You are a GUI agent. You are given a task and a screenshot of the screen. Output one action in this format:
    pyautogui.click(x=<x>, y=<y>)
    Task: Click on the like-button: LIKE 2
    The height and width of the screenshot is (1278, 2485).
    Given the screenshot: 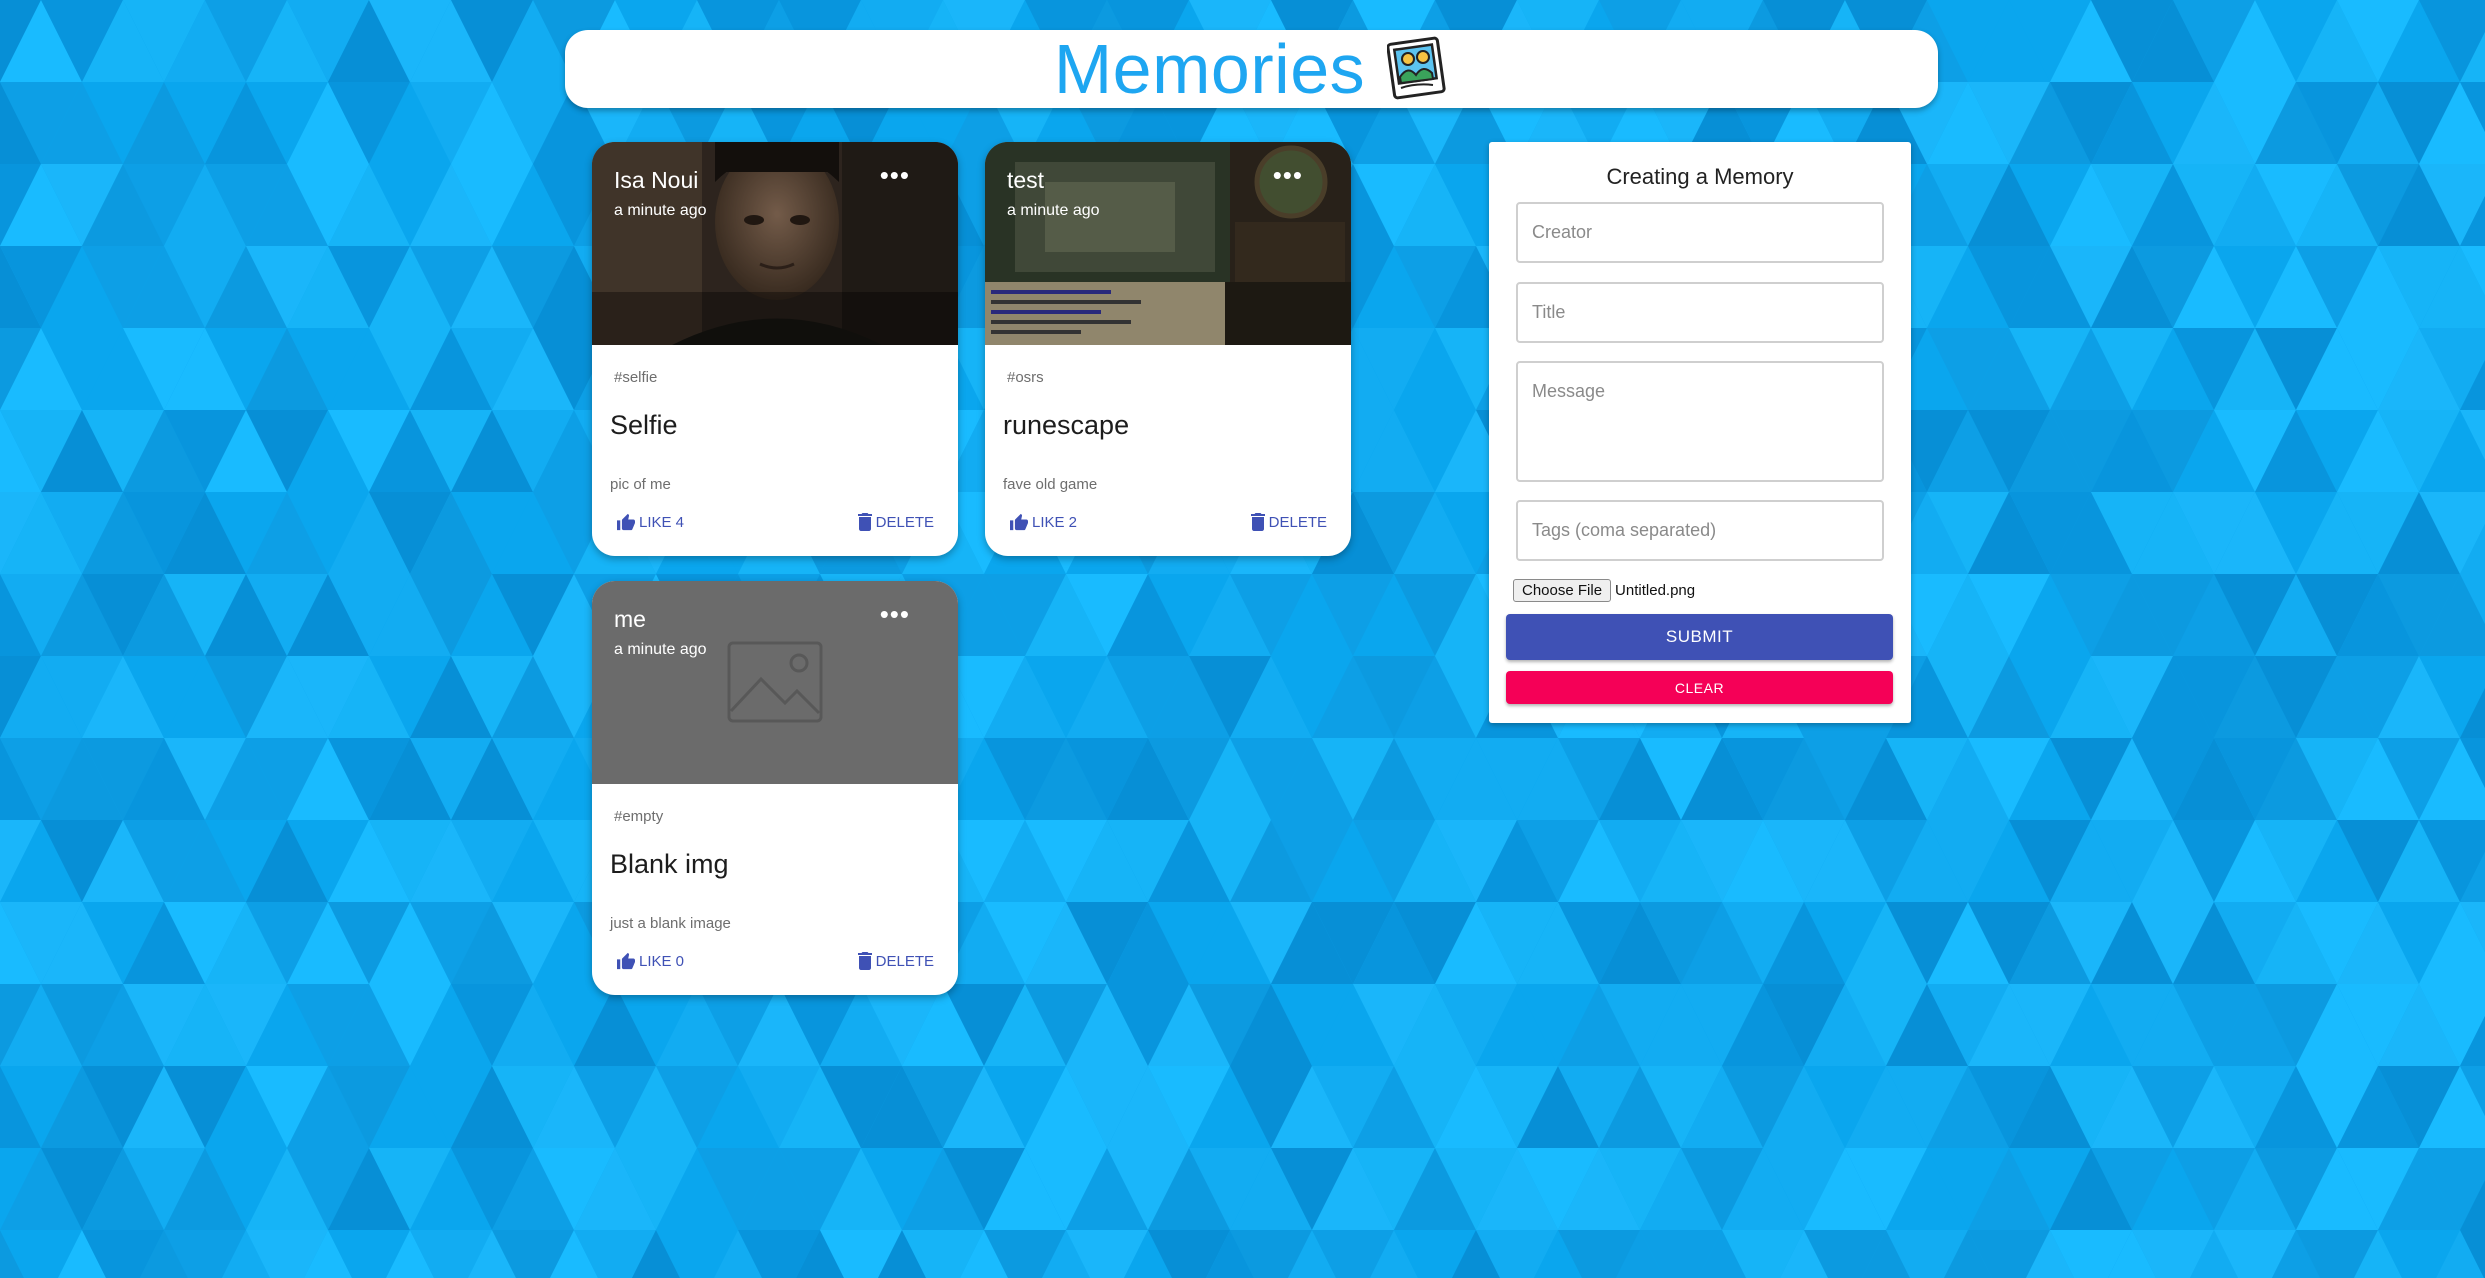 What is the action you would take?
    pyautogui.click(x=1043, y=522)
    